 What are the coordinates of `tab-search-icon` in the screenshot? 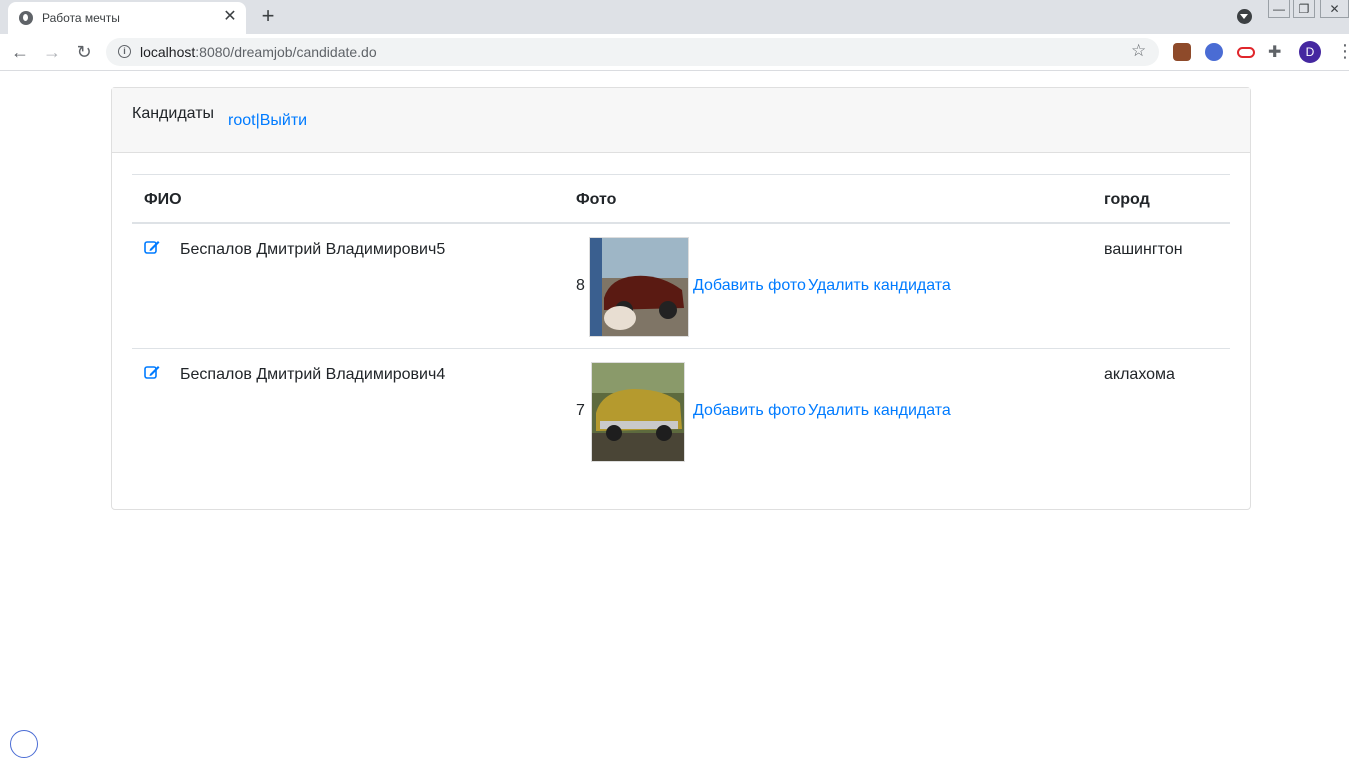 It's located at (1244, 16).